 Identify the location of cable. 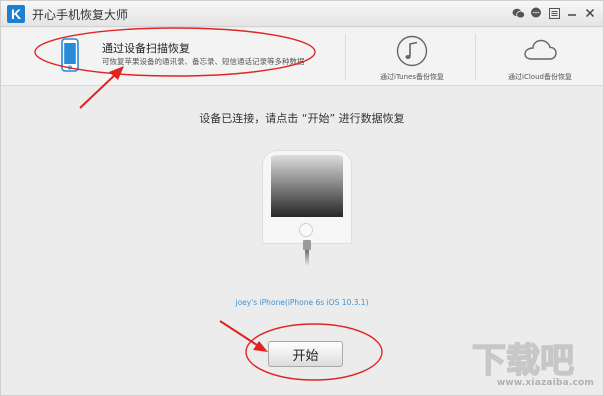
(307, 258).